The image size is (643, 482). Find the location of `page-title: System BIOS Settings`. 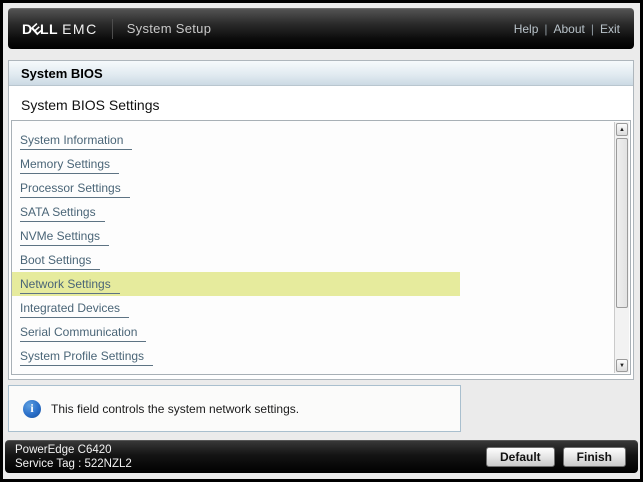

page-title: System BIOS Settings is located at coordinates (321, 104).